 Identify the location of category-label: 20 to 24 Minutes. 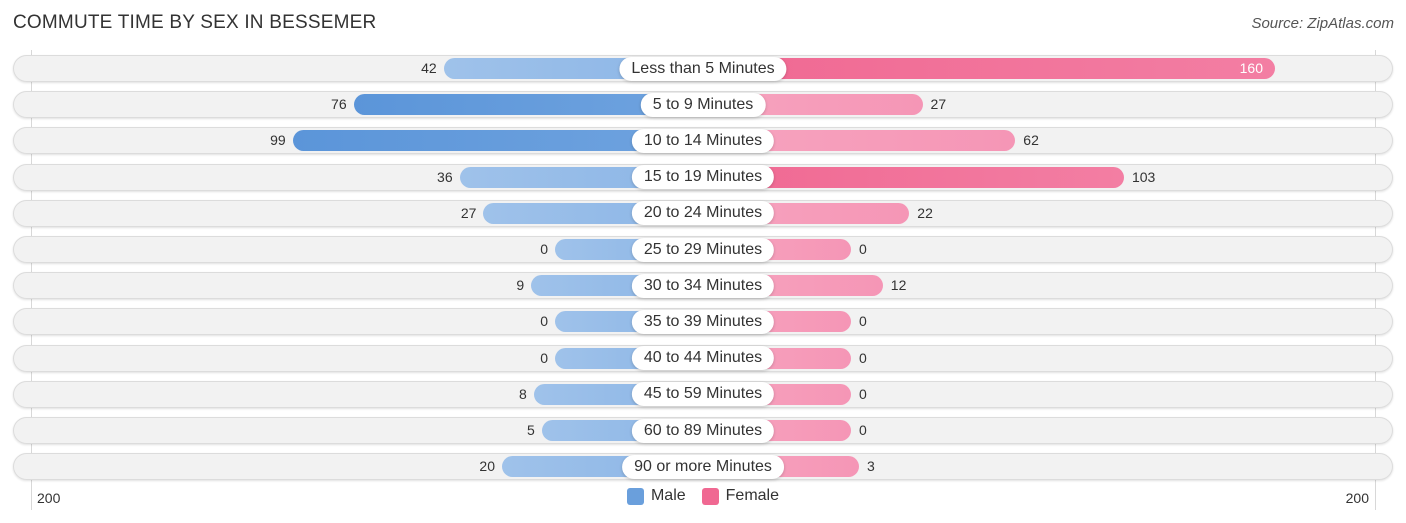
(703, 213).